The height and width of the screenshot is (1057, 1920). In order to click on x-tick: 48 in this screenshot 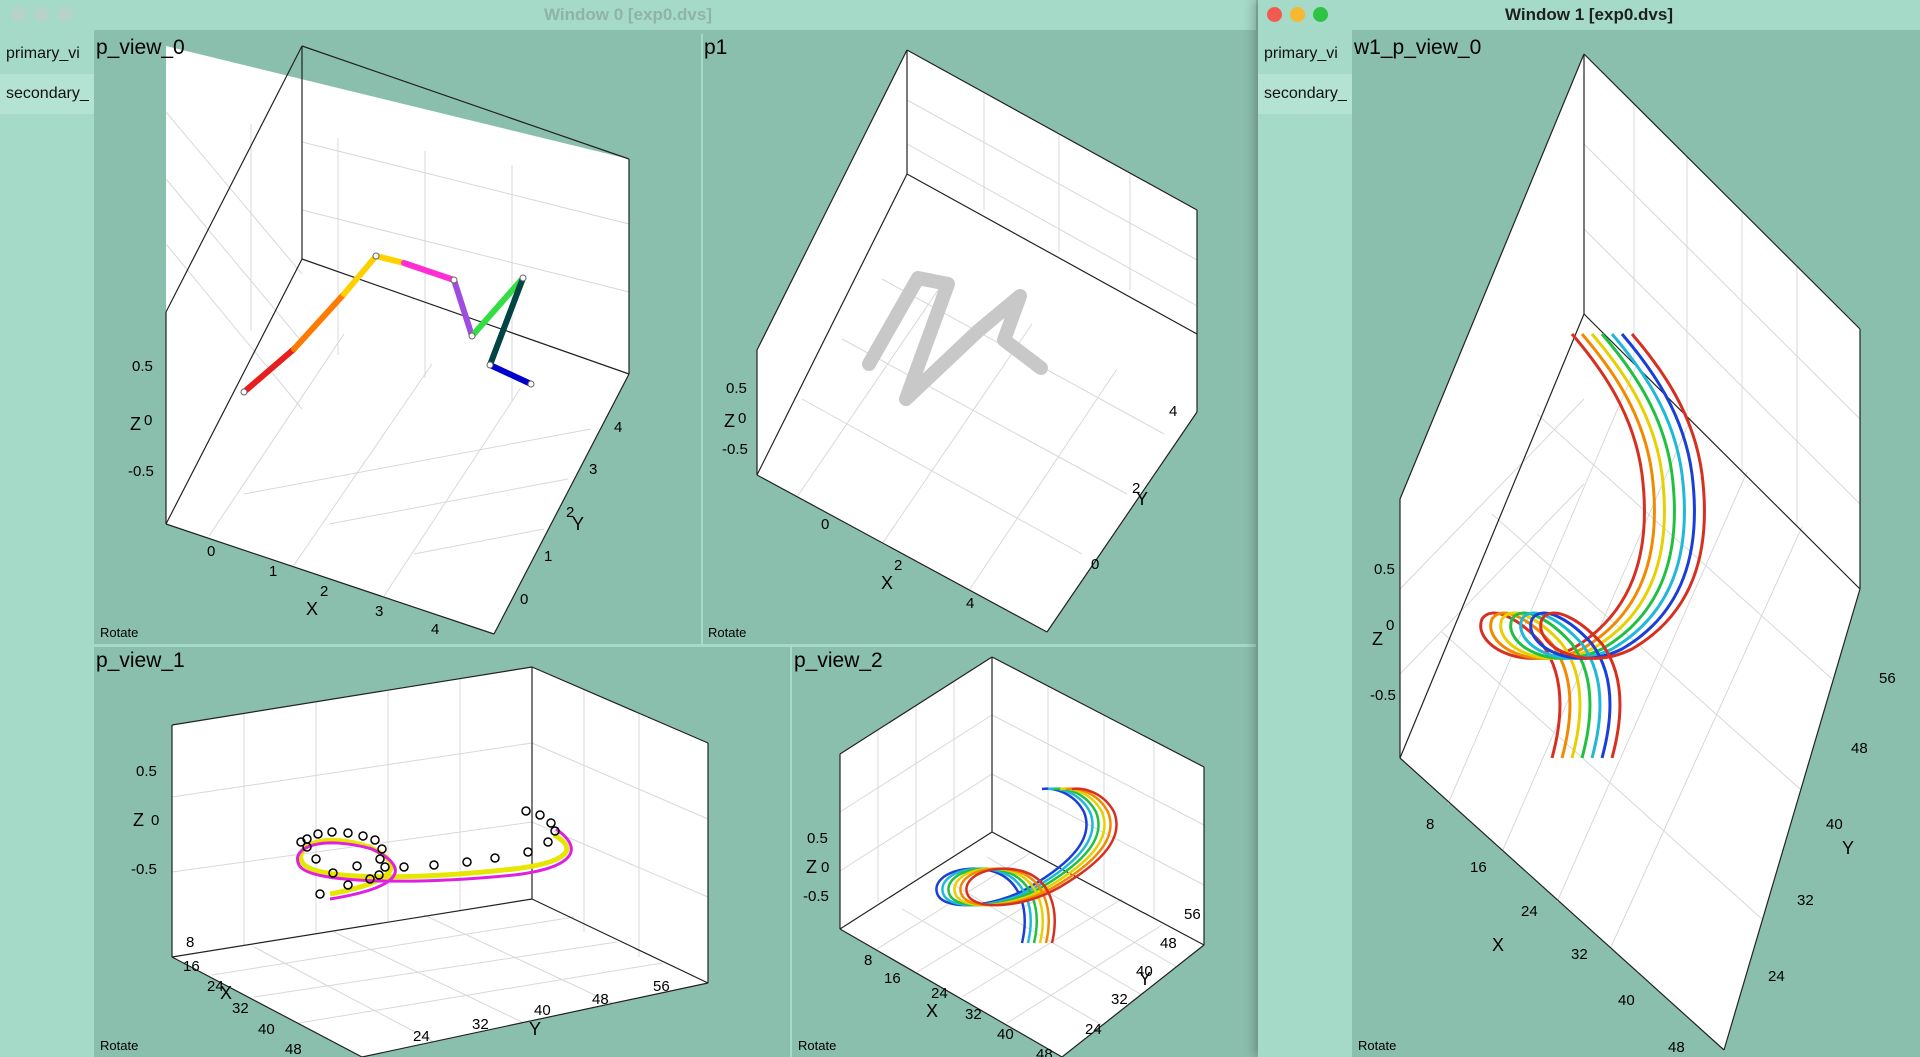, I will do `click(1676, 1047)`.